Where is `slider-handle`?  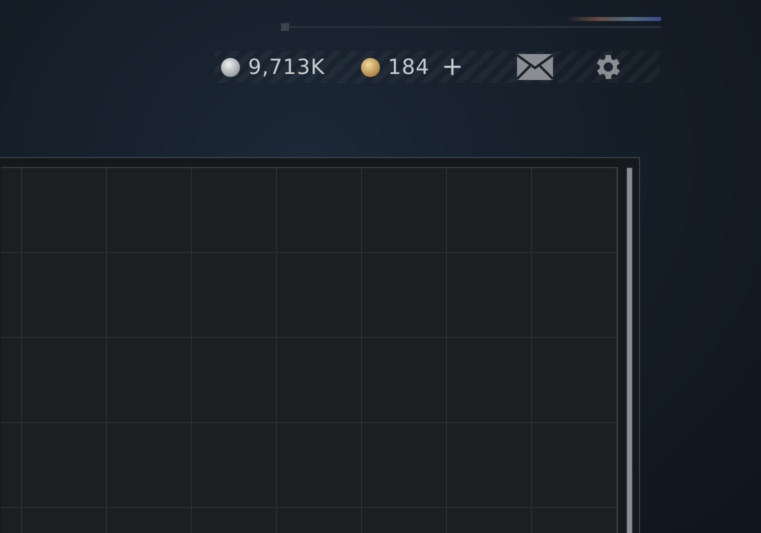
slider-handle is located at coordinates (285, 27).